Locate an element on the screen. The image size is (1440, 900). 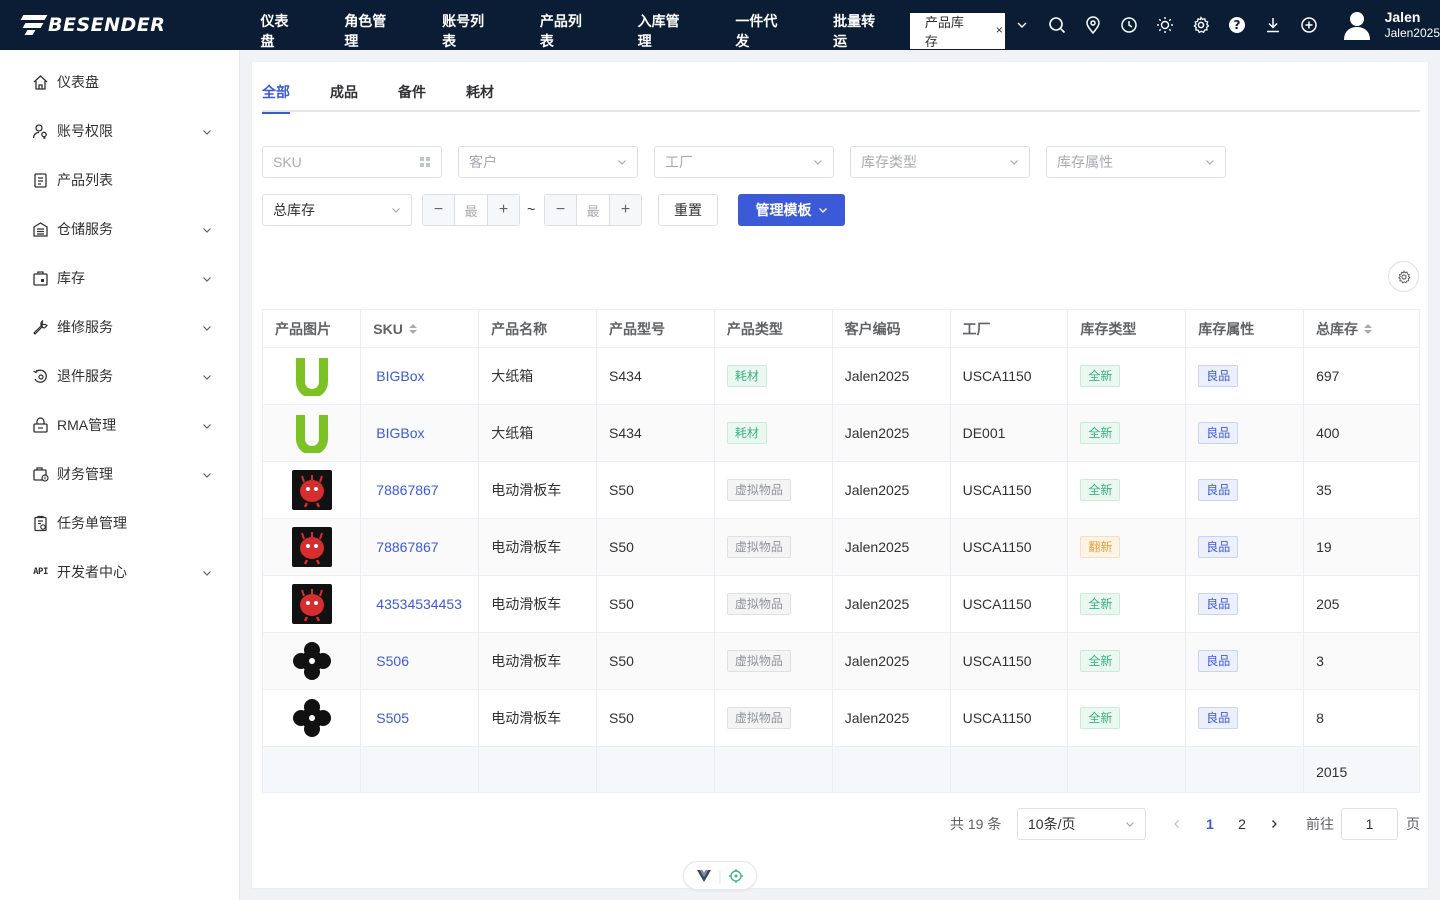
min-stock-stepper: − 最 + is located at coordinates (471, 210).